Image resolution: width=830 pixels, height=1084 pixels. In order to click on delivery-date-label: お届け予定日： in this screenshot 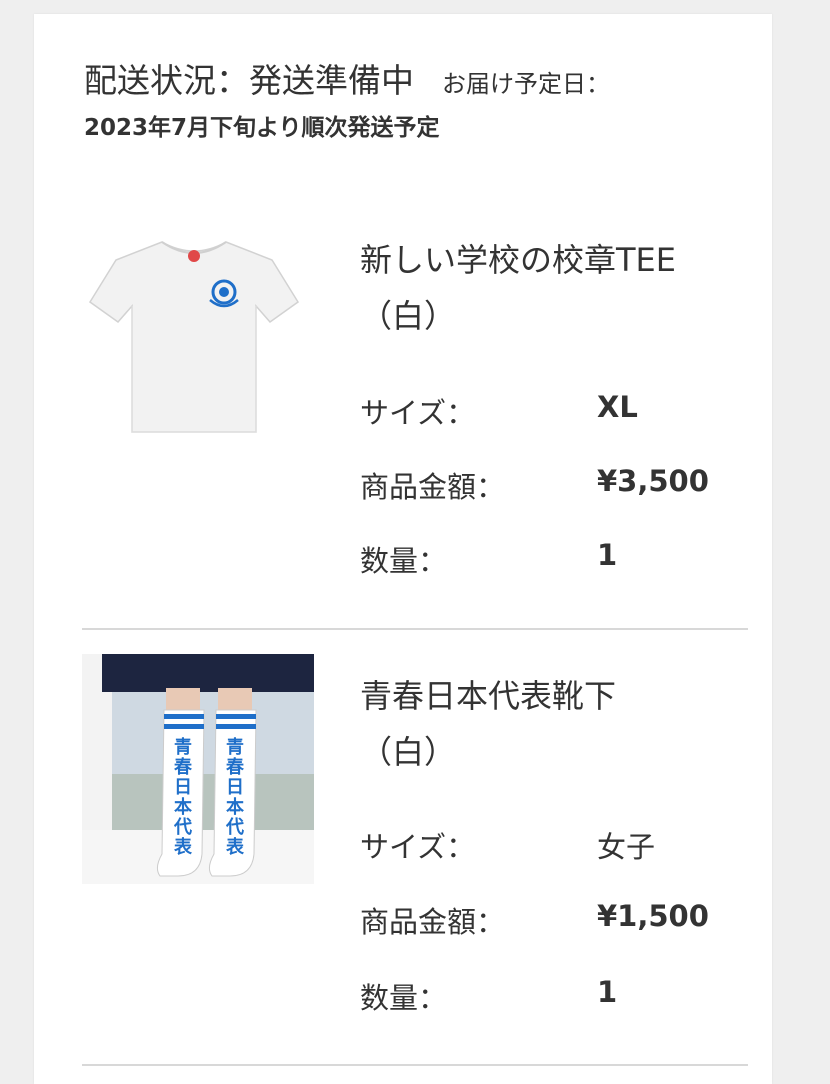, I will do `click(526, 84)`.